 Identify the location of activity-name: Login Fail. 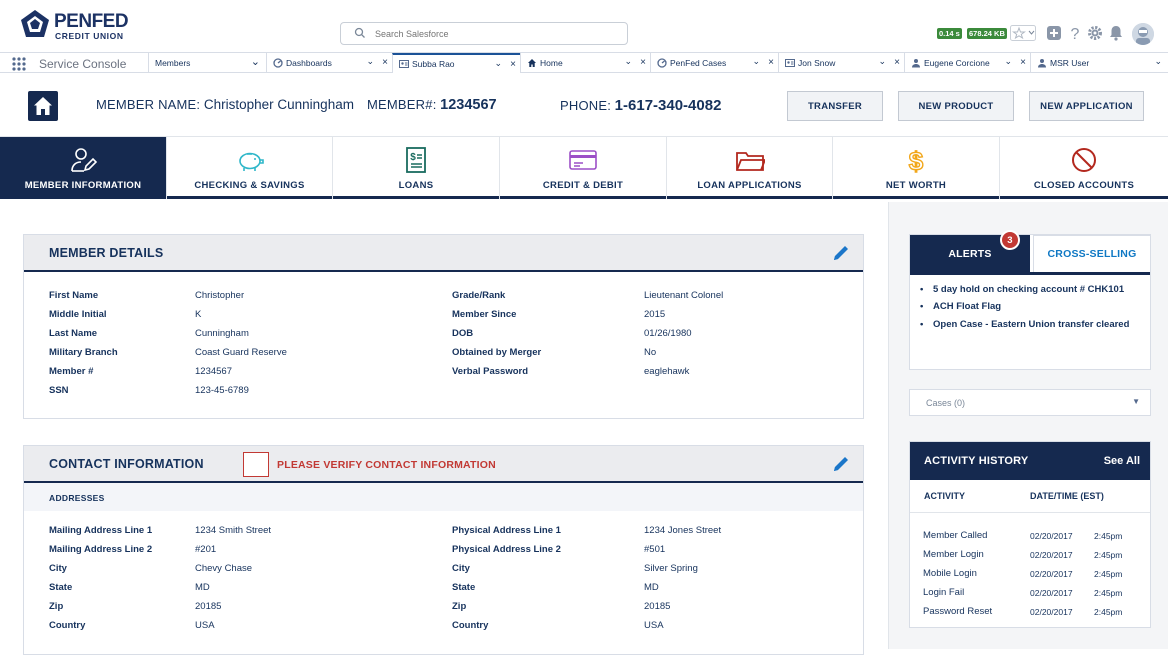
(943, 592).